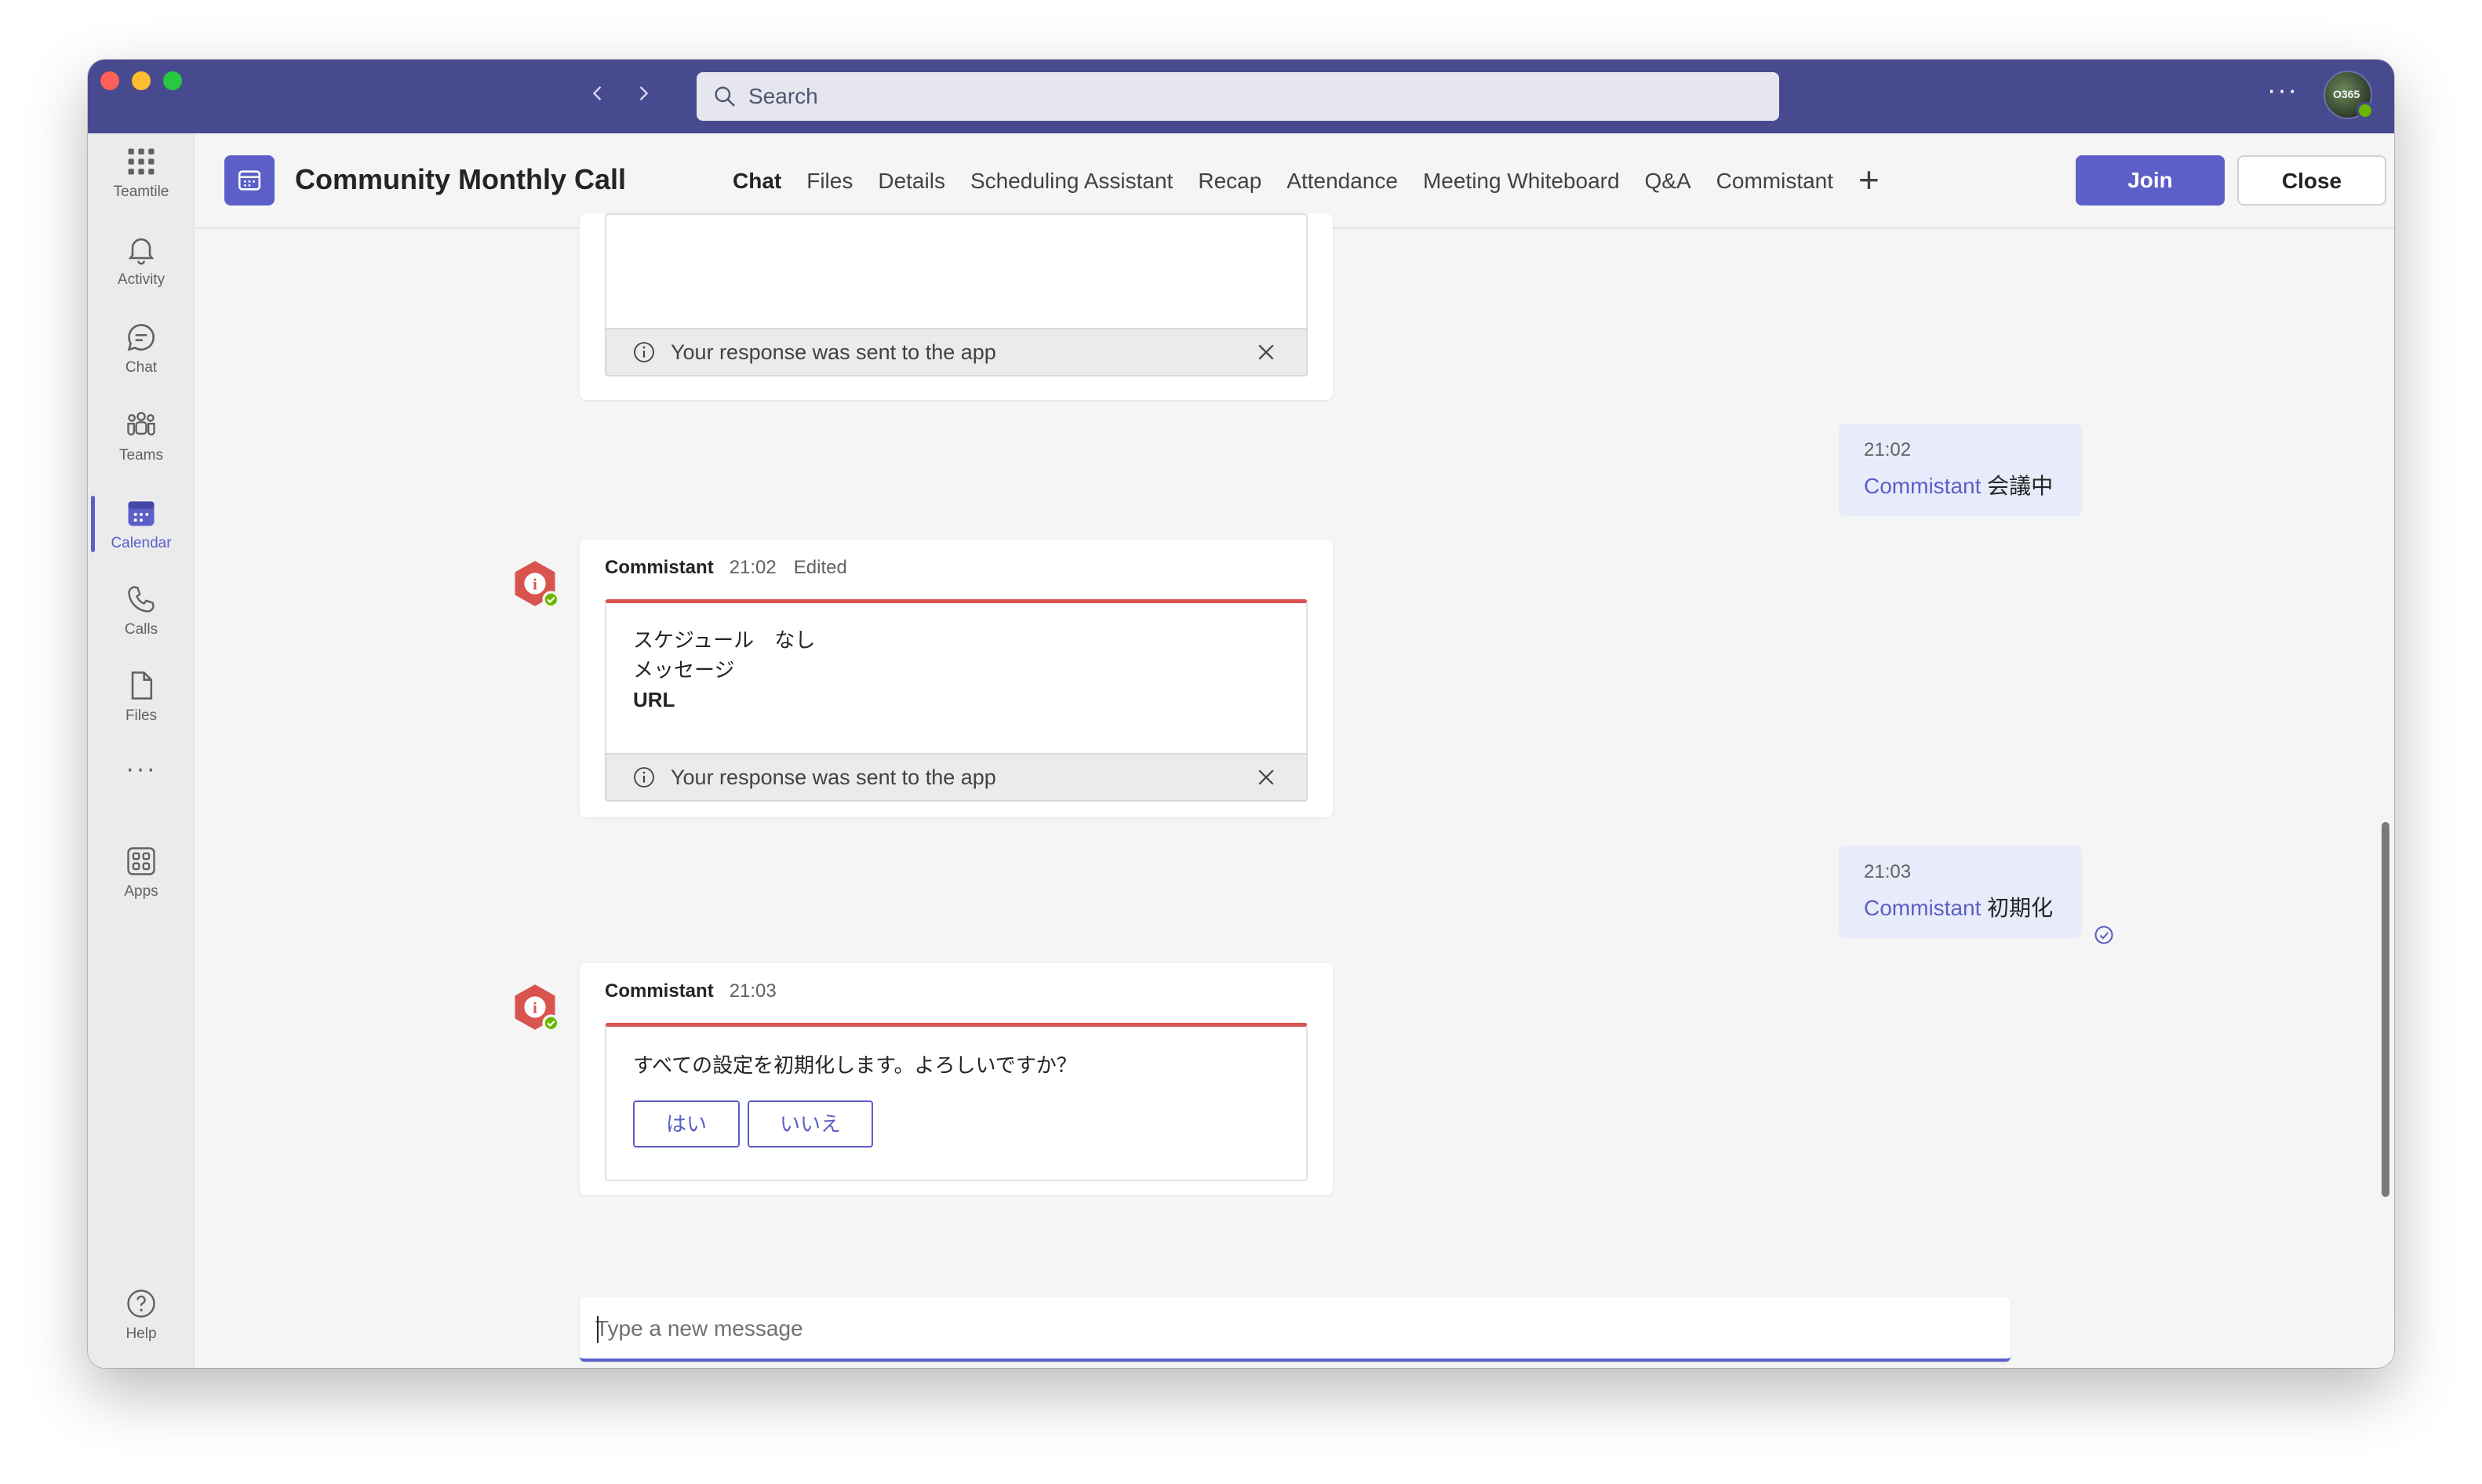  I want to click on message-header: Commistant 21:03, so click(691, 991).